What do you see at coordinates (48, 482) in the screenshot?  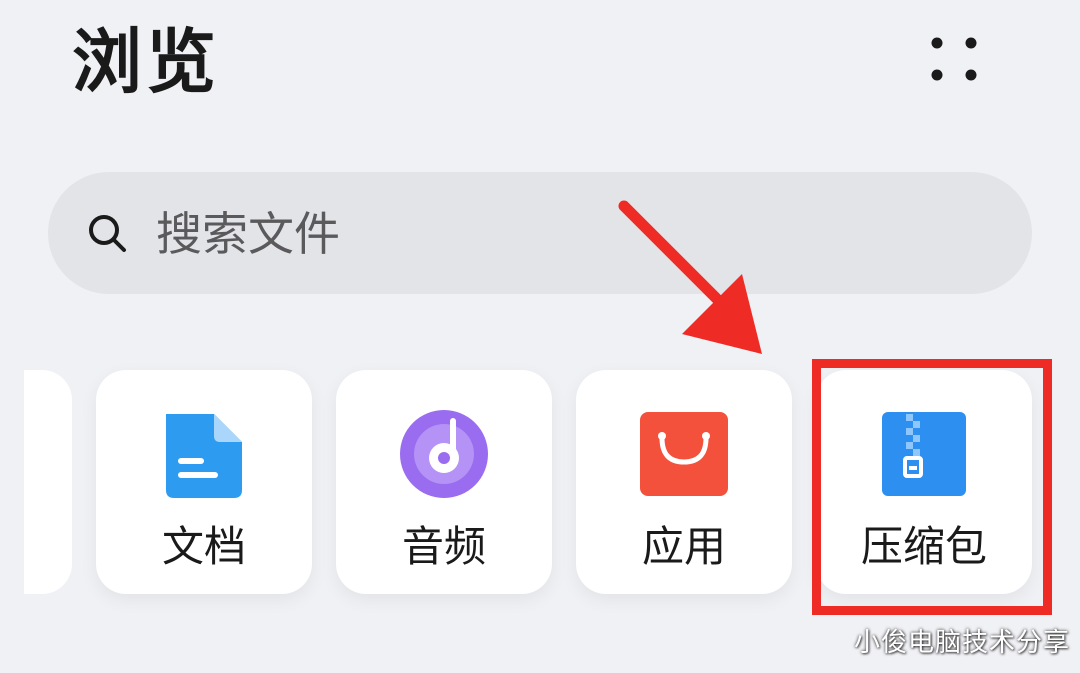 I see `category-card-partial` at bounding box center [48, 482].